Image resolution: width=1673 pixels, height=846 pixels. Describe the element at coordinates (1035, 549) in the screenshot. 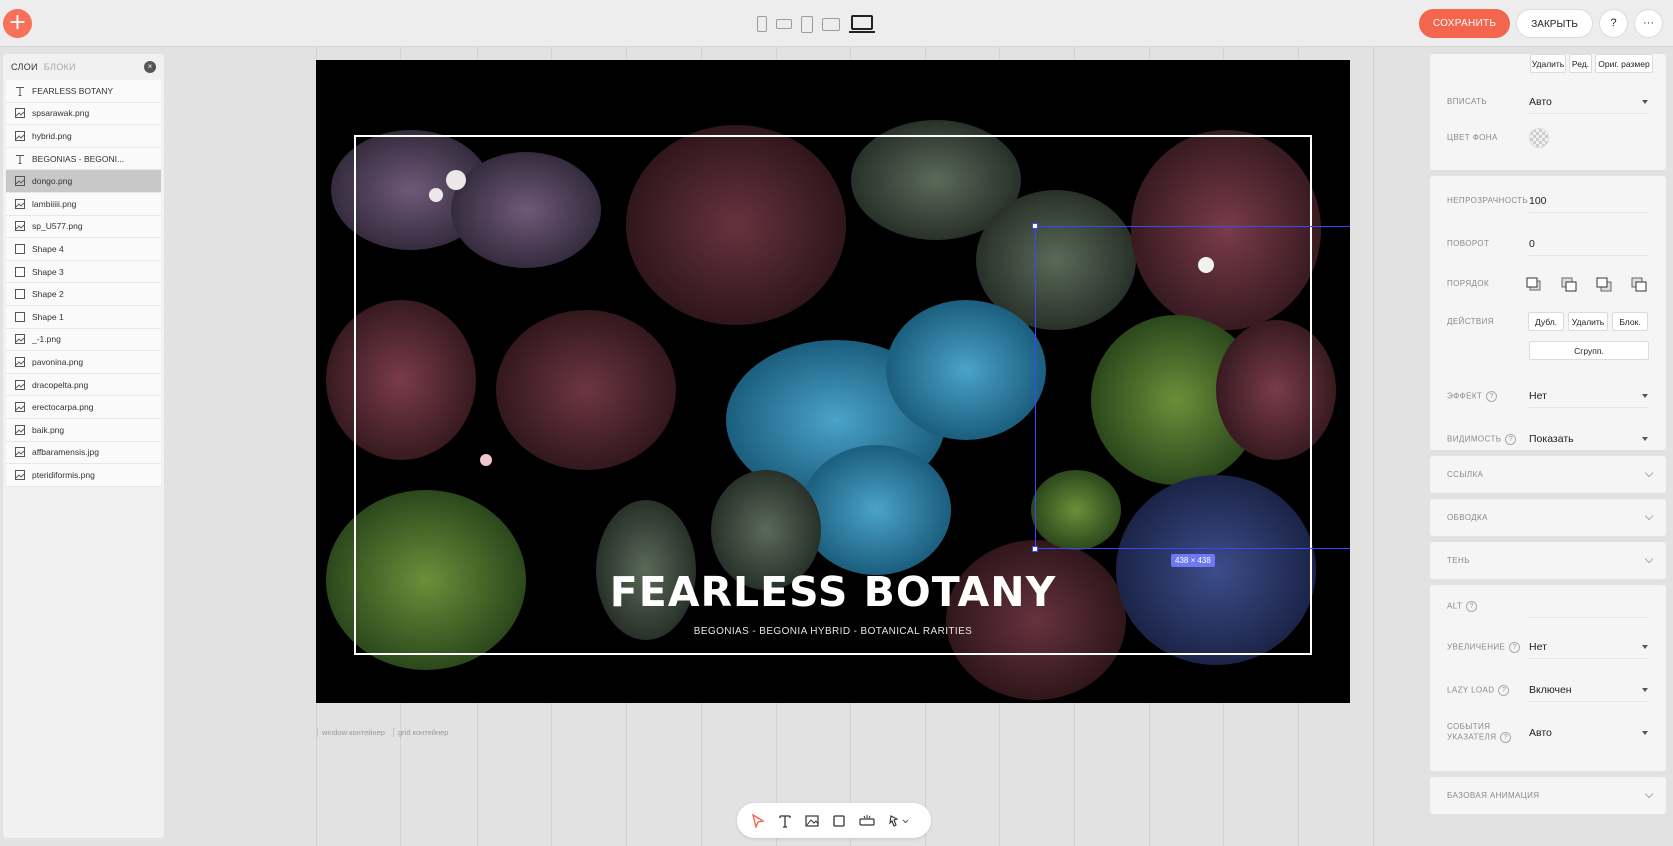

I see `resize-handle-sw` at that location.